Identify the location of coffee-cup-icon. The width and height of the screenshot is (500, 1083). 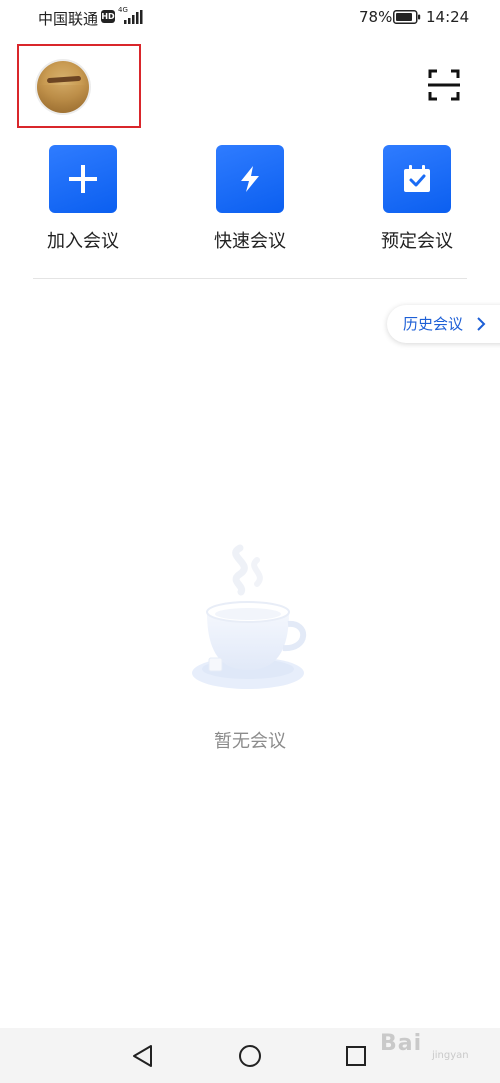
(249, 616).